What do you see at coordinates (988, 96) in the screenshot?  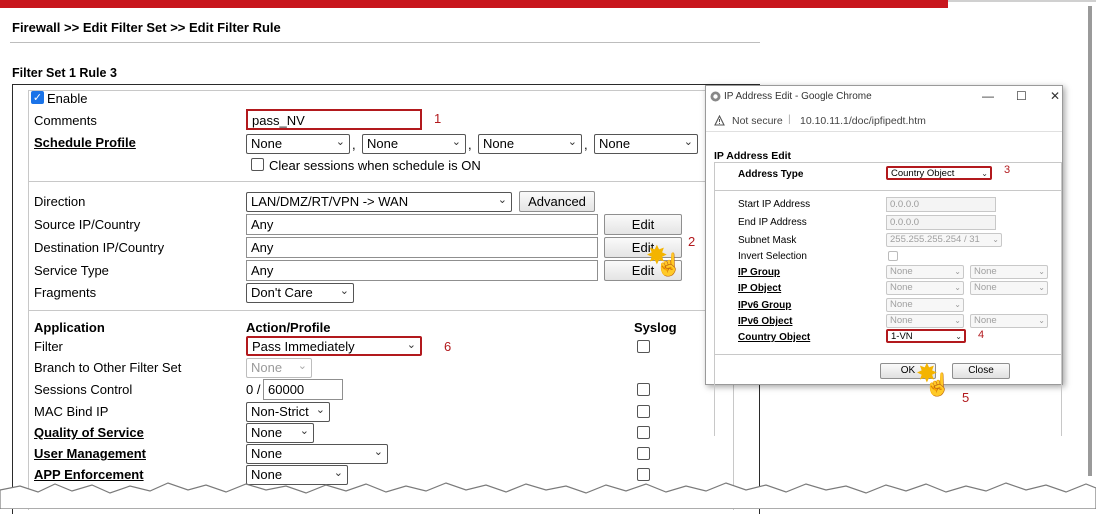 I see `minimize-icon: —` at bounding box center [988, 96].